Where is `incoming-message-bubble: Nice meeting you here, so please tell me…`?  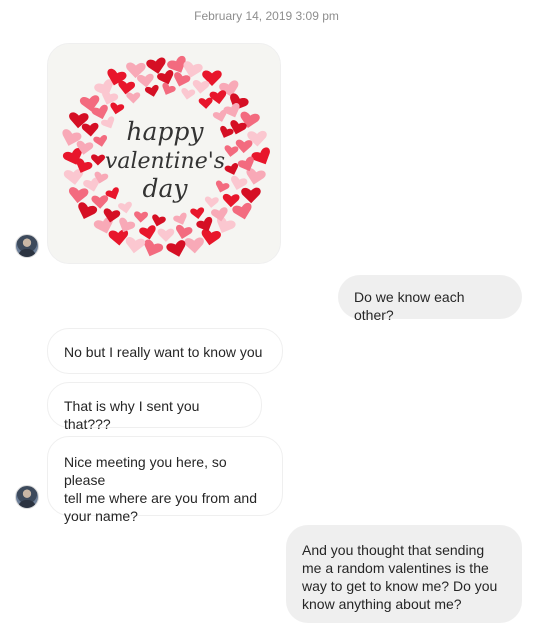 incoming-message-bubble: Nice meeting you here, so please tell me… is located at coordinates (165, 480).